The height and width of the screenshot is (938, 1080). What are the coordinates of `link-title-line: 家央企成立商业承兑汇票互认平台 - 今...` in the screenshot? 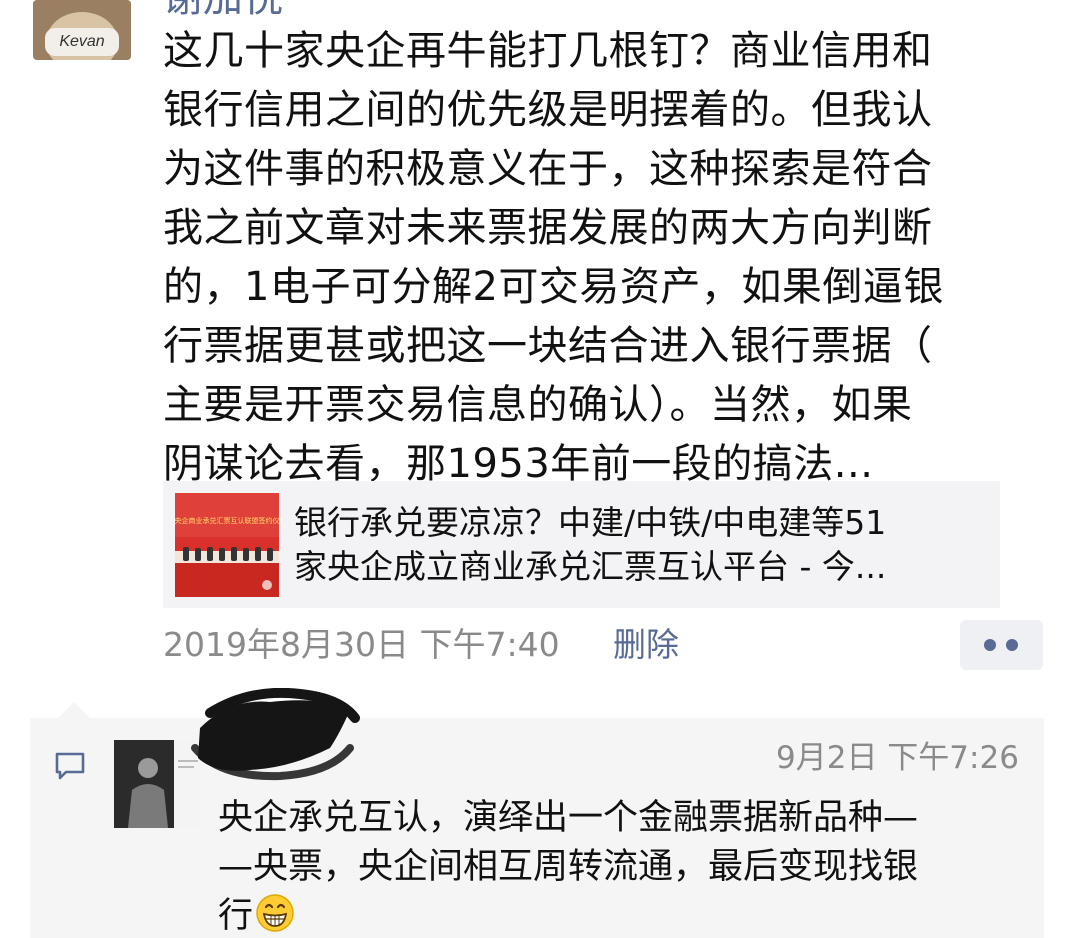 It's located at (590, 566).